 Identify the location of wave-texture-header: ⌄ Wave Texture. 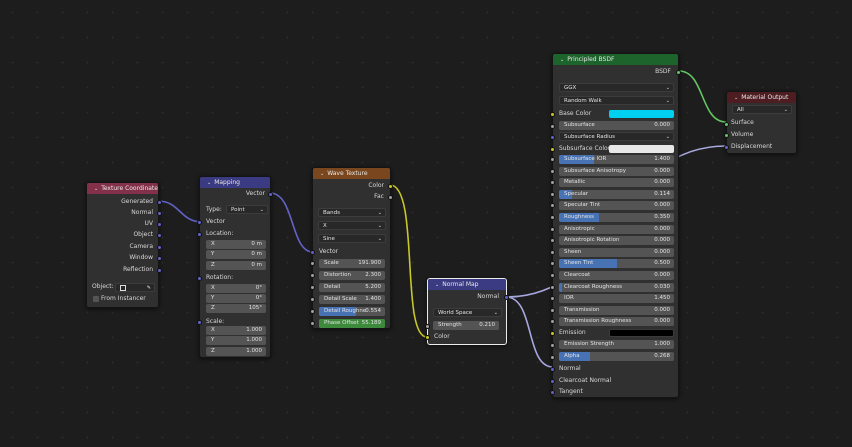
(351, 173).